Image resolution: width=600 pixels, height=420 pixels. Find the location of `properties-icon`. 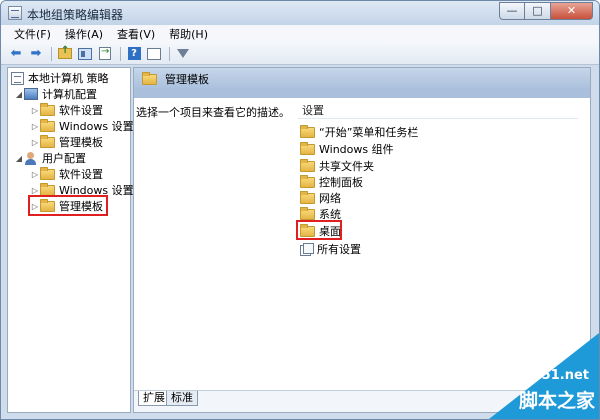

properties-icon is located at coordinates (154, 53).